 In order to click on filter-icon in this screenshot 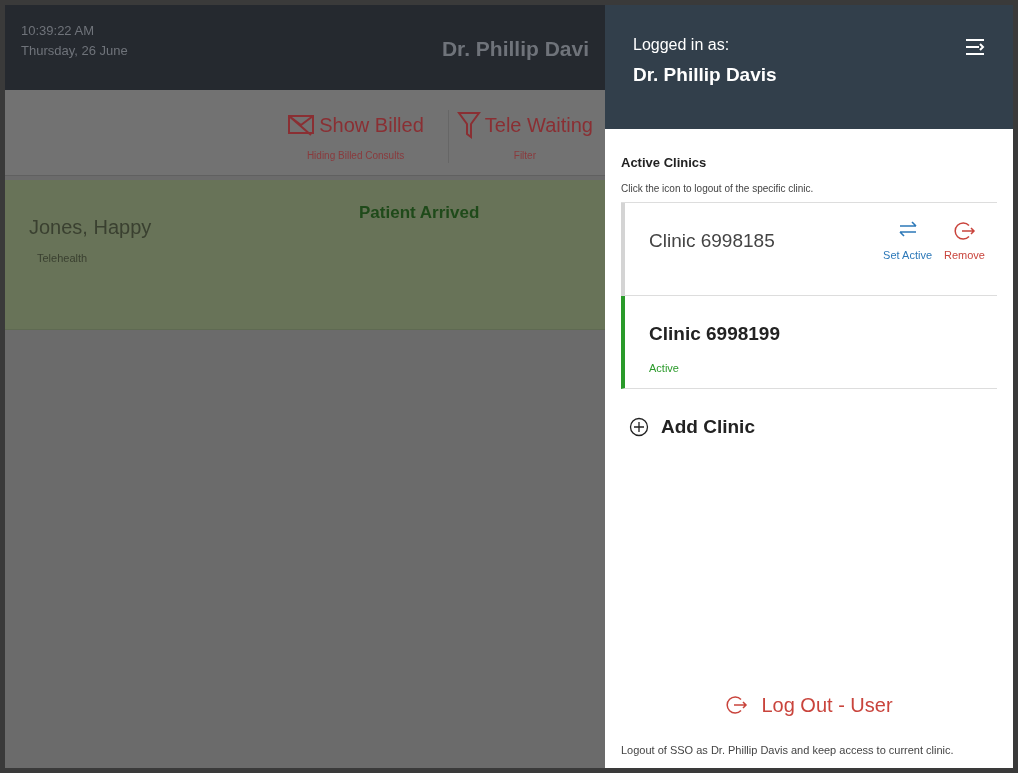, I will do `click(468, 125)`.